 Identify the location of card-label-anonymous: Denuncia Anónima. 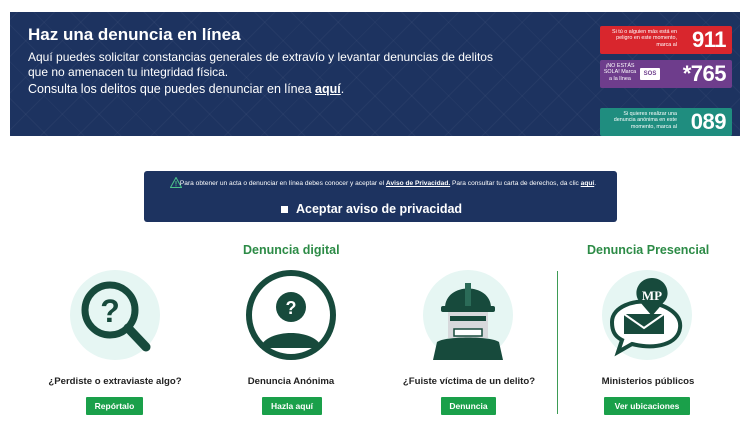
(291, 381).